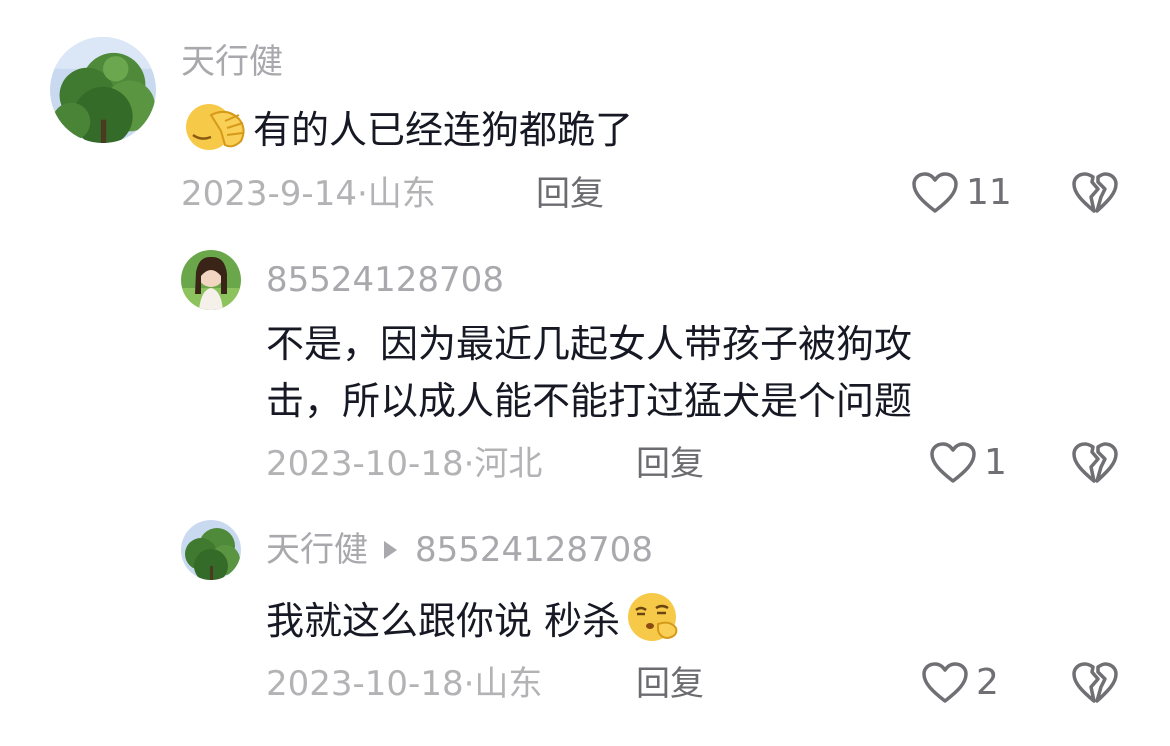 This screenshot has height=746, width=1170. I want to click on comment-username-line: 天行健 85524128708, so click(459, 550).